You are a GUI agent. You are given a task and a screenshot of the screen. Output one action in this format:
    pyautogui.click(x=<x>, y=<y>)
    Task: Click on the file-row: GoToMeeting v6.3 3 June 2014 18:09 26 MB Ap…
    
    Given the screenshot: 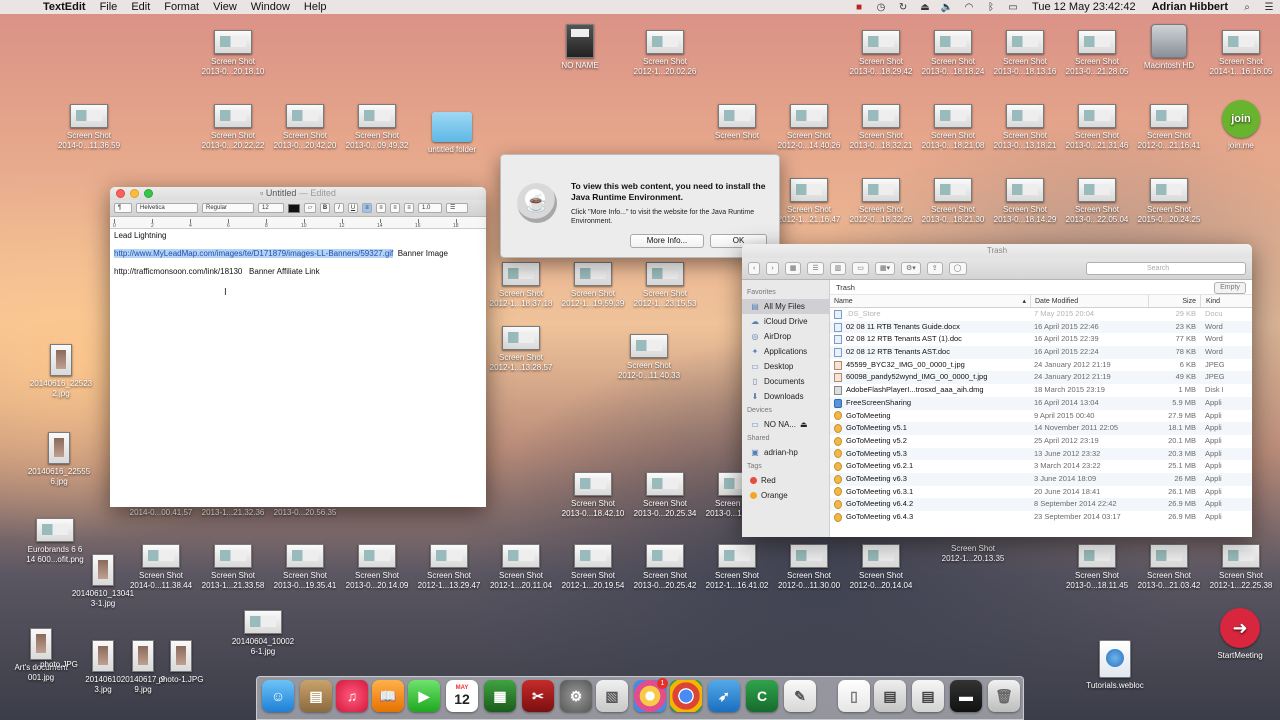 What is the action you would take?
    pyautogui.click(x=1041, y=479)
    